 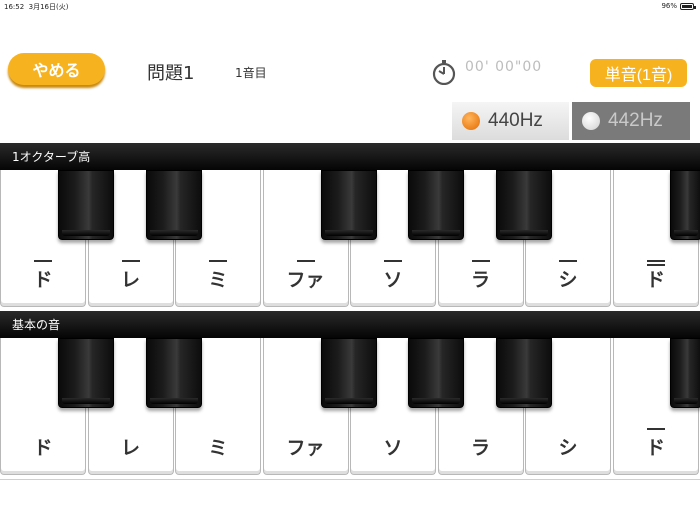 What do you see at coordinates (251, 73) in the screenshot?
I see `note-index-label: 1音目` at bounding box center [251, 73].